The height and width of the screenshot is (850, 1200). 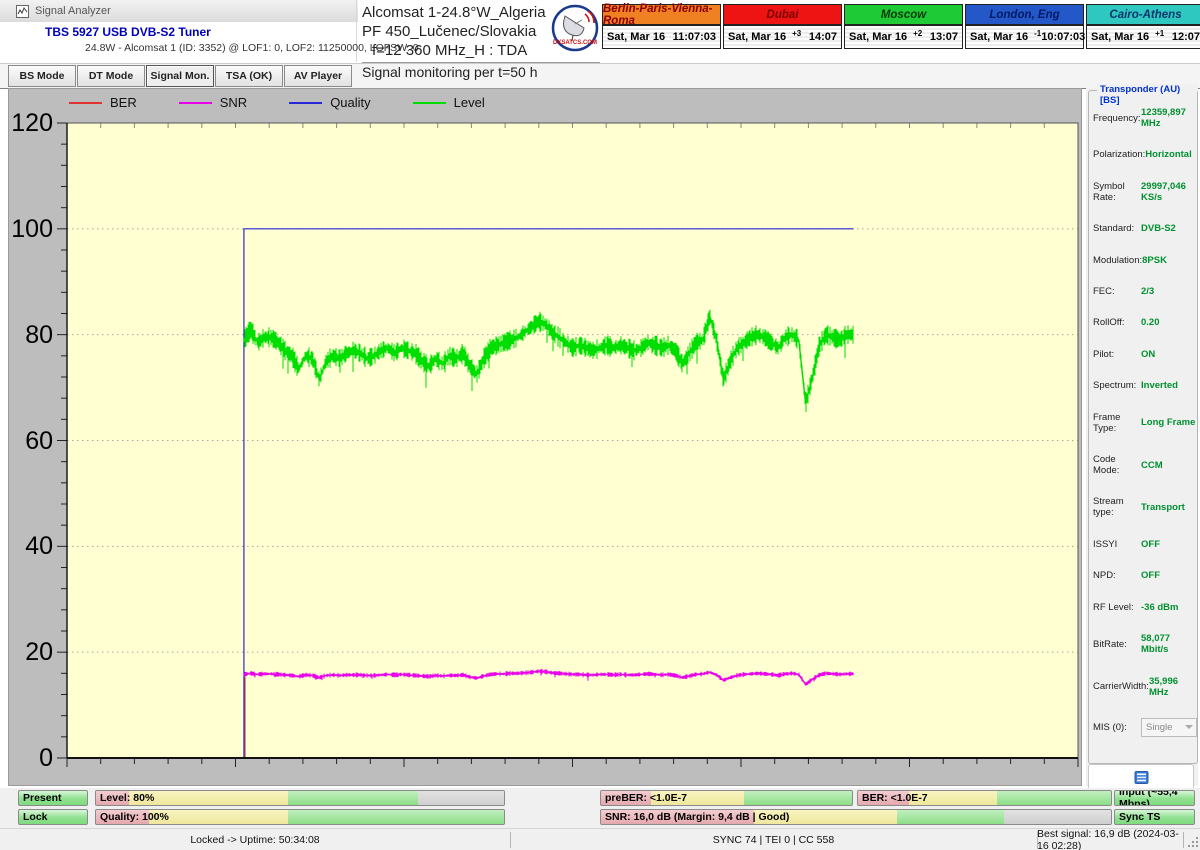 What do you see at coordinates (85, 102) in the screenshot?
I see `legend-swatch-ber` at bounding box center [85, 102].